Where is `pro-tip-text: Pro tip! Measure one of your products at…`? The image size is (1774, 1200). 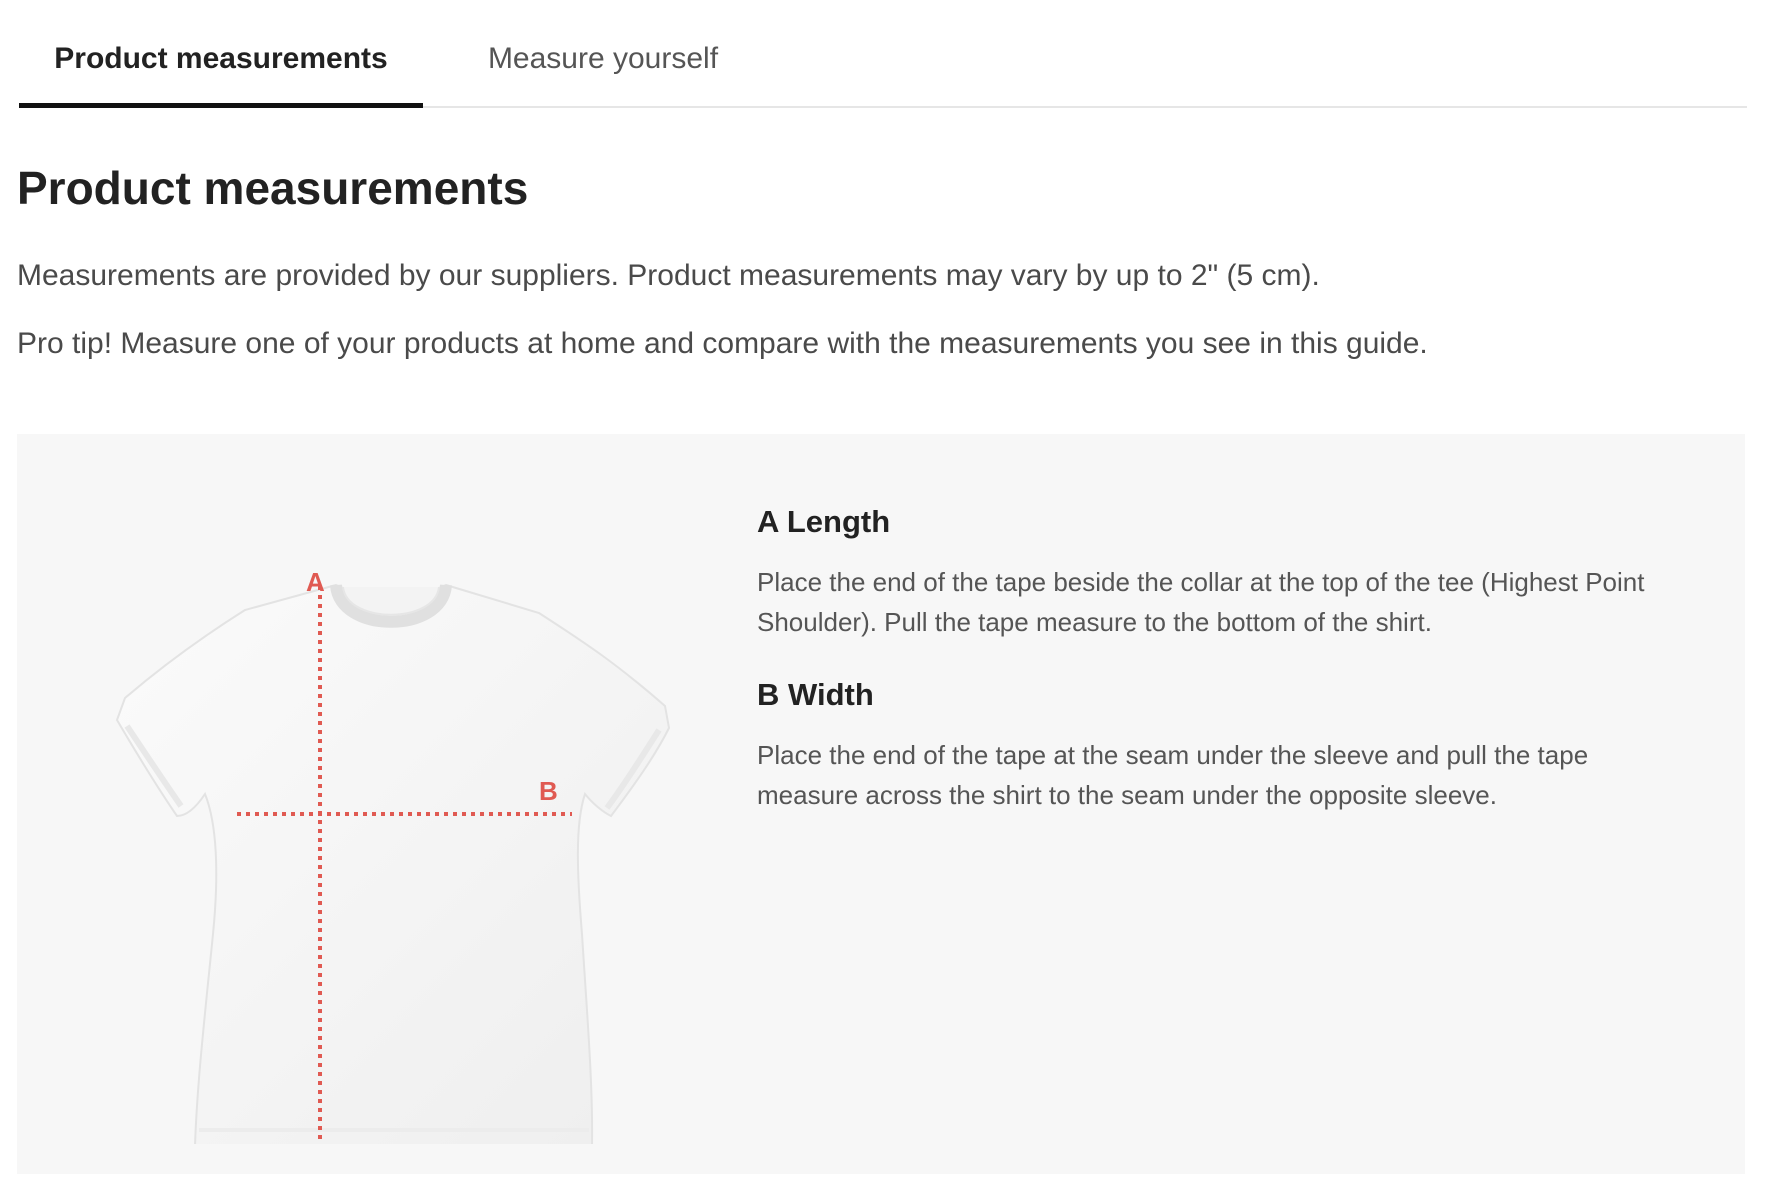
pro-tip-text: Pro tip! Measure one of your products at… is located at coordinates (722, 343).